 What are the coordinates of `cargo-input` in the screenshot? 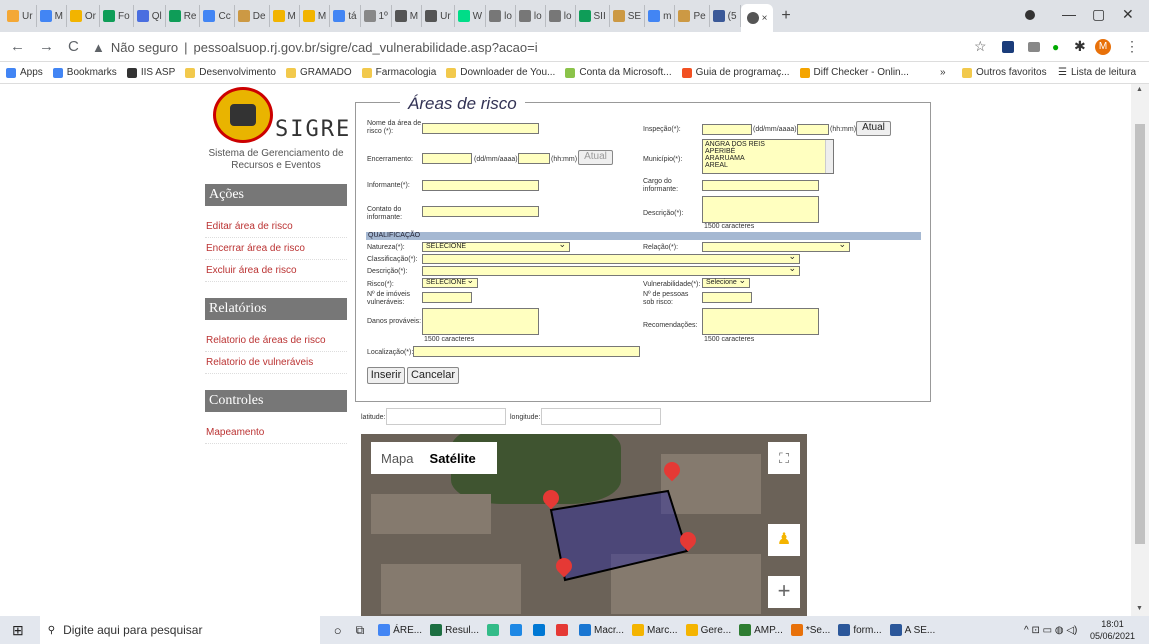 It's located at (760, 185).